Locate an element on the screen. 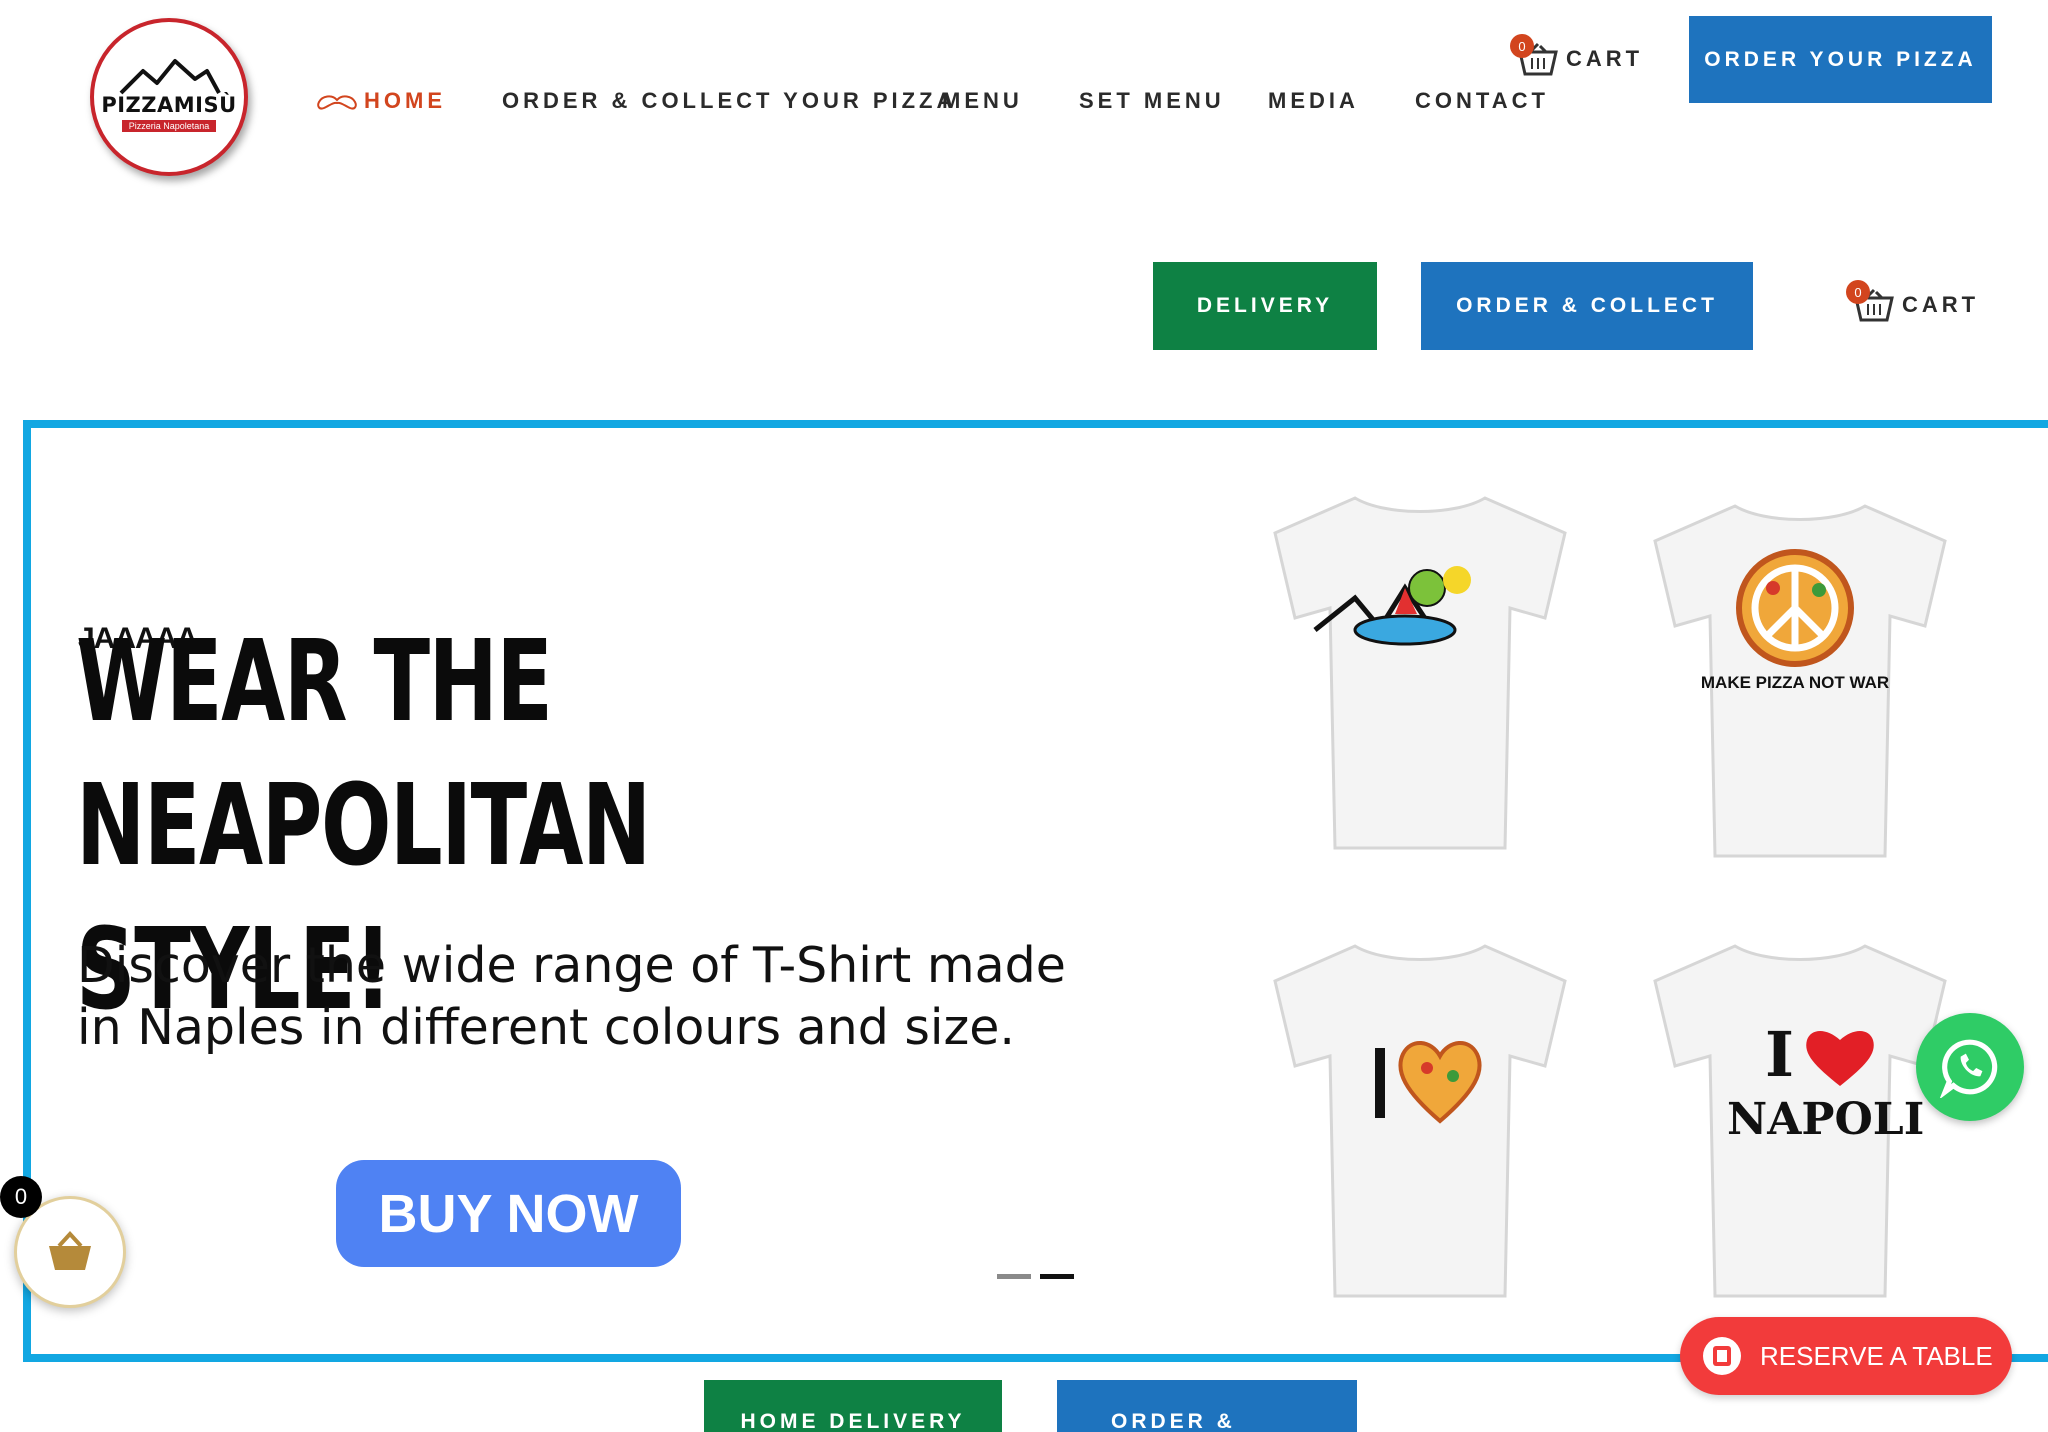 Image resolution: width=2048 pixels, height=1432 pixels. buy-now-button: BUY NOW is located at coordinates (508, 1213).